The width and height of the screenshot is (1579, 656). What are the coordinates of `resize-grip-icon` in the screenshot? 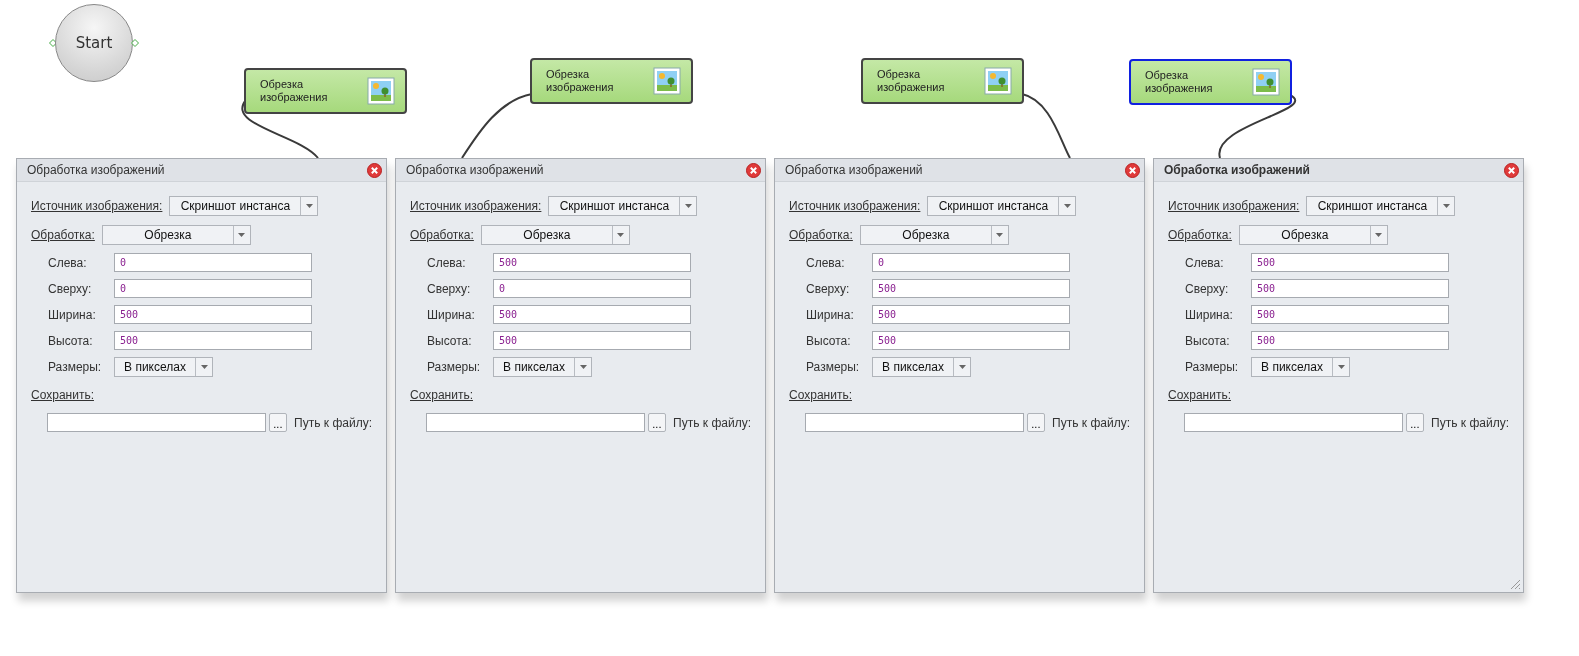 It's located at (1515, 584).